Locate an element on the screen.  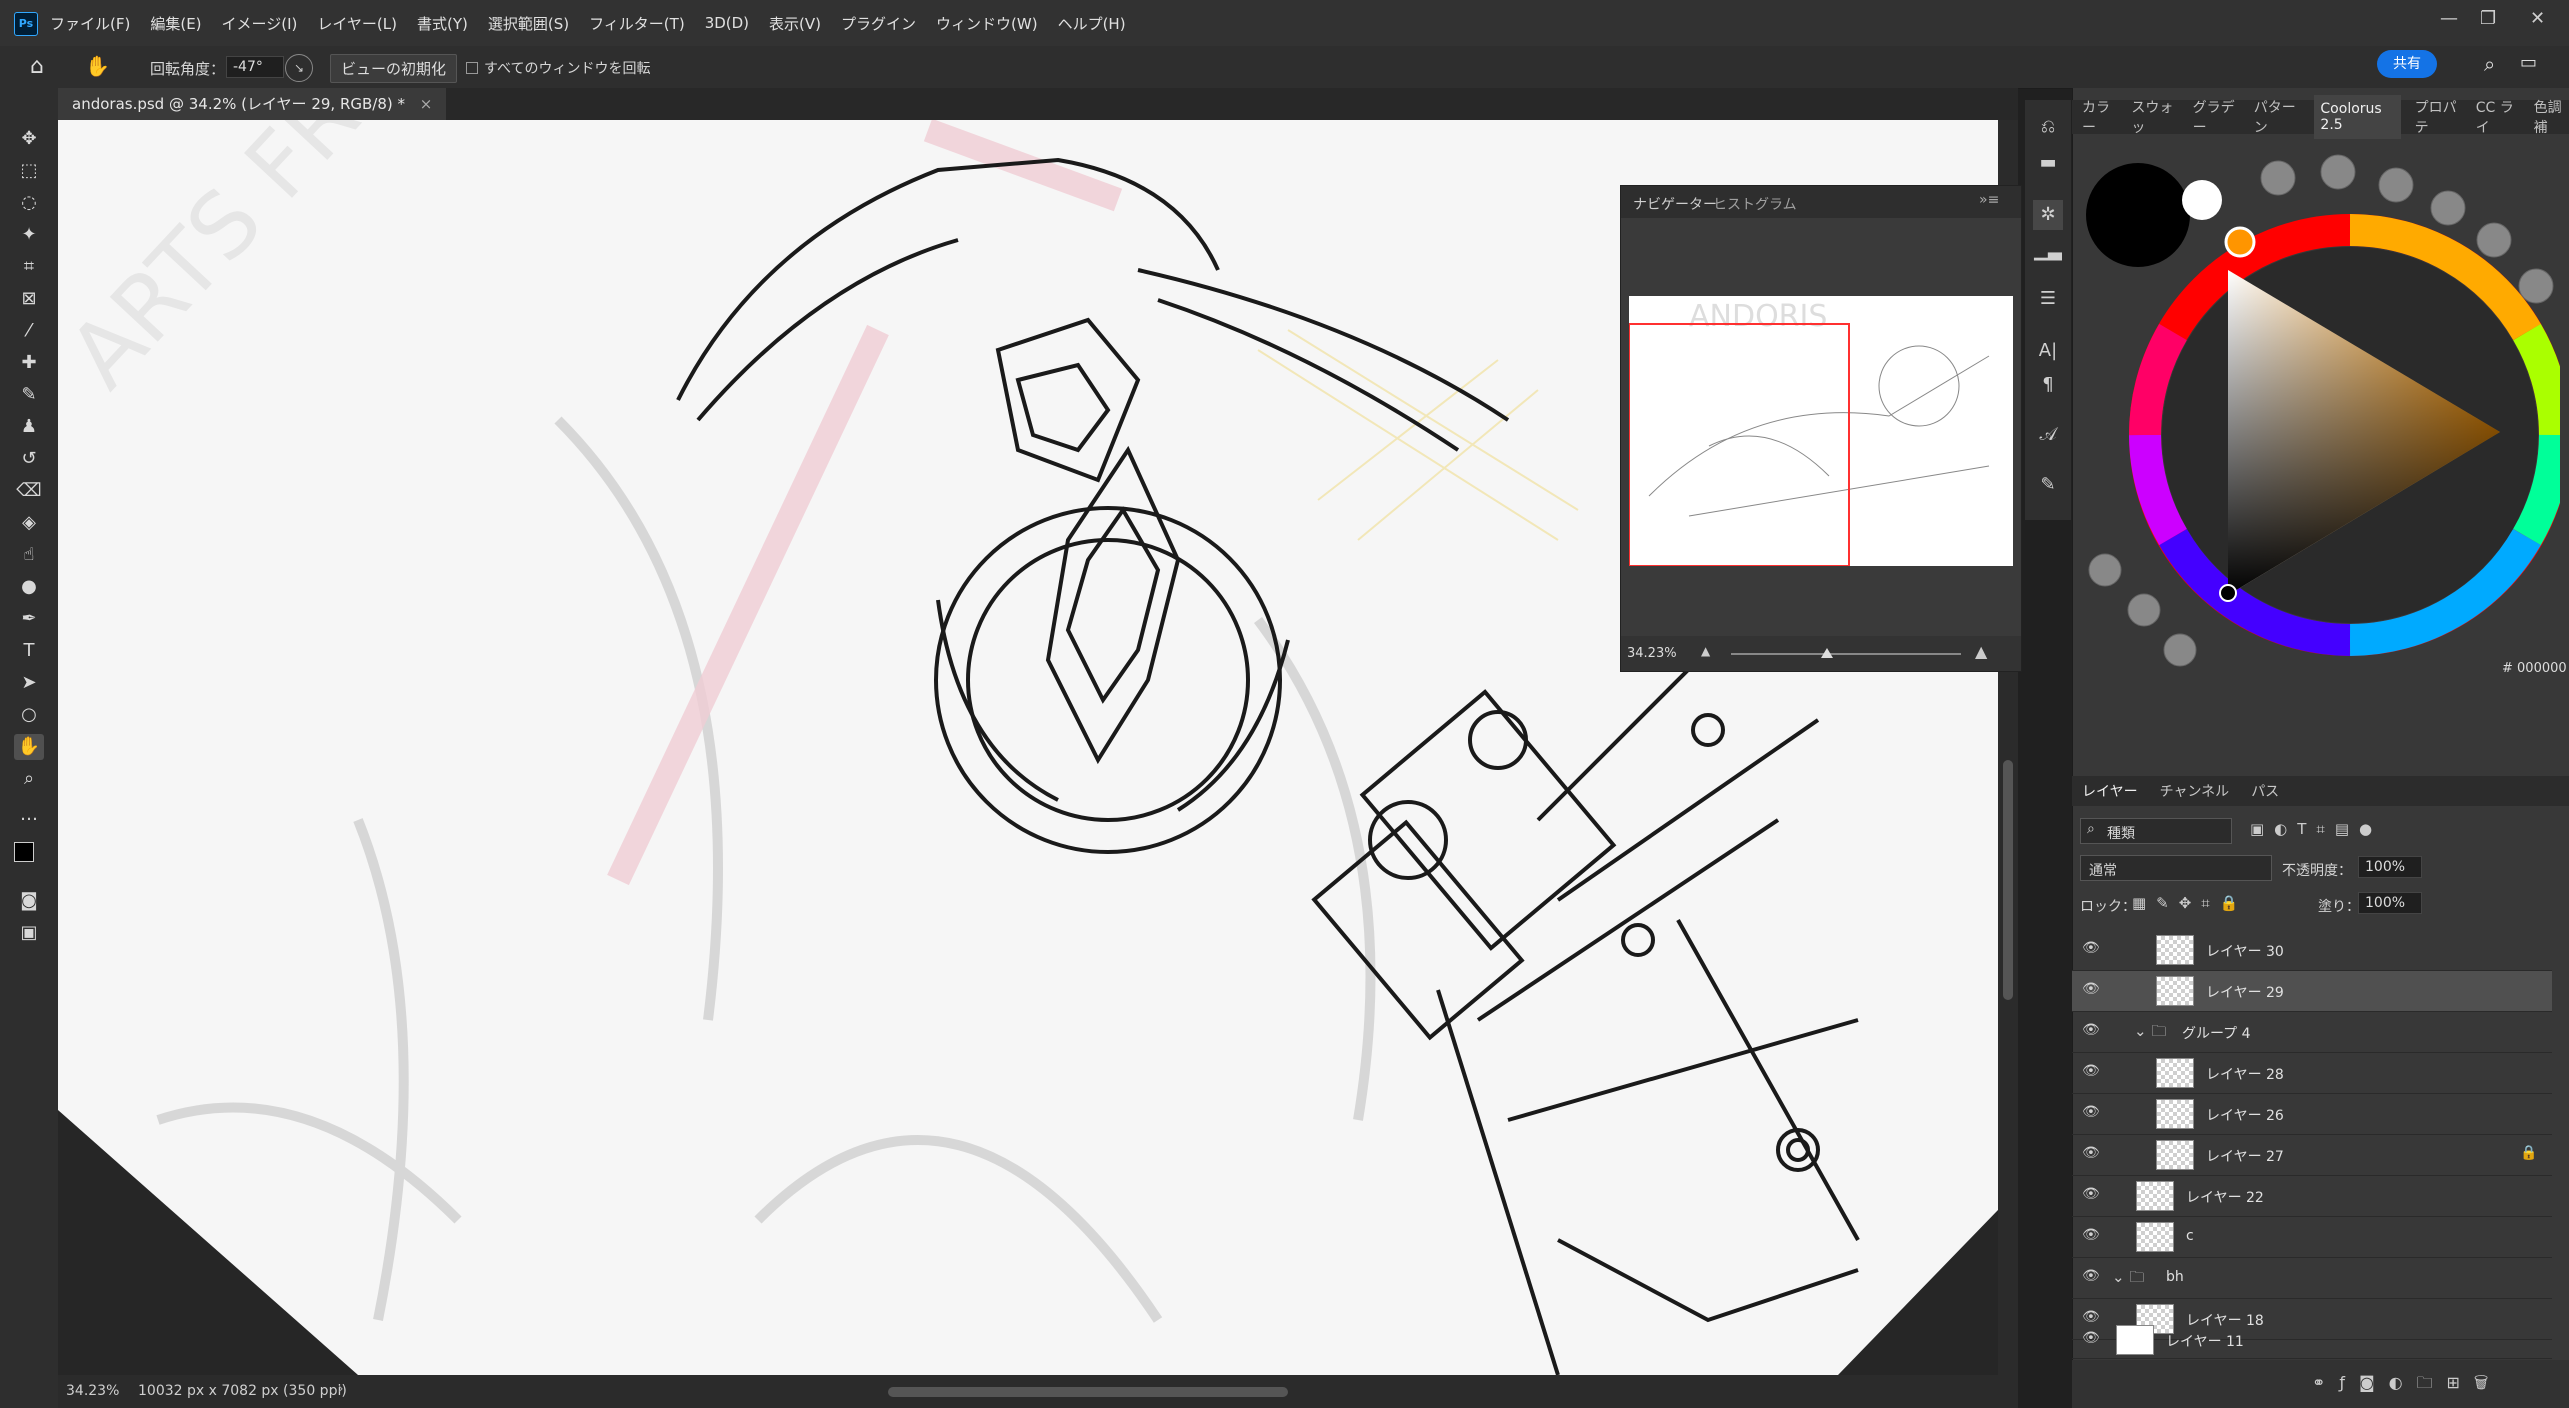
menu-view: 表示(V) is located at coordinates (795, 23).